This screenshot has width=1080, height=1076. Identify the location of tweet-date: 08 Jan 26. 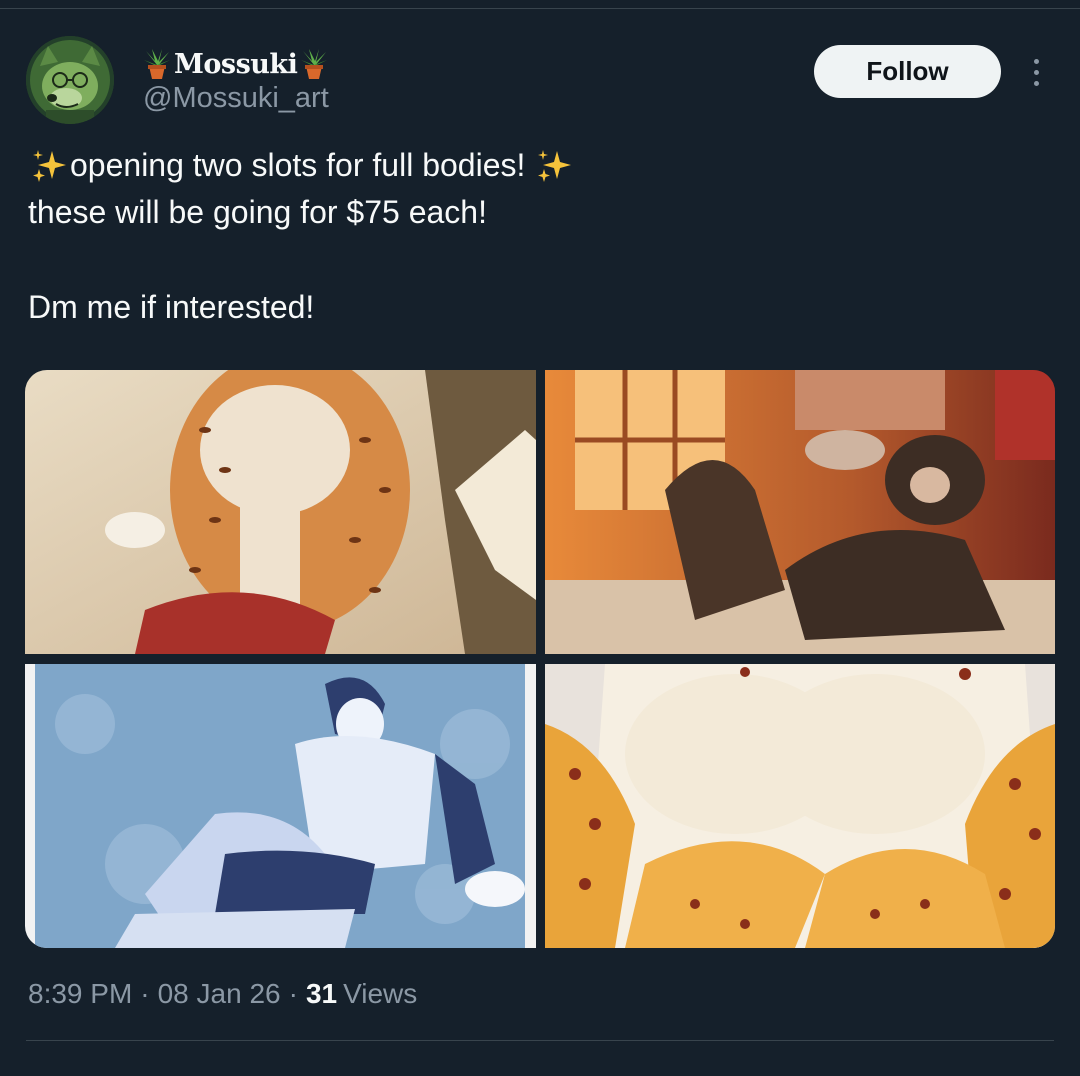
(219, 994).